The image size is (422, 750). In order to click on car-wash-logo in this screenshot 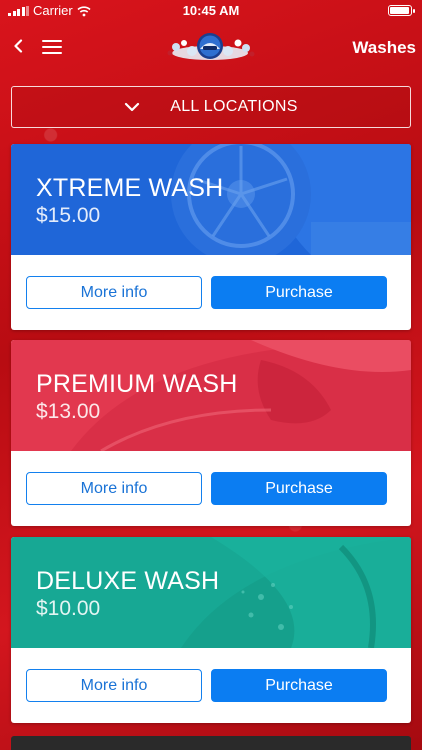, I will do `click(210, 48)`.